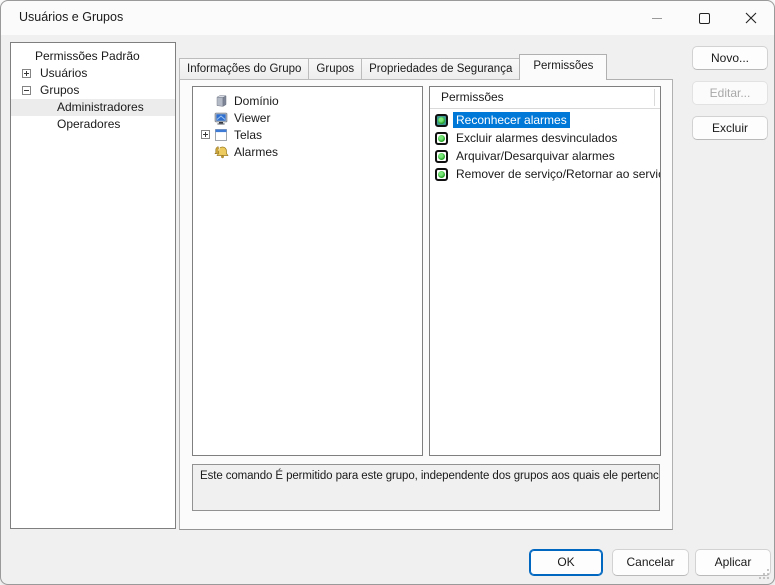 The image size is (775, 585). What do you see at coordinates (252, 117) in the screenshot?
I see `tree-item-label: Viewer` at bounding box center [252, 117].